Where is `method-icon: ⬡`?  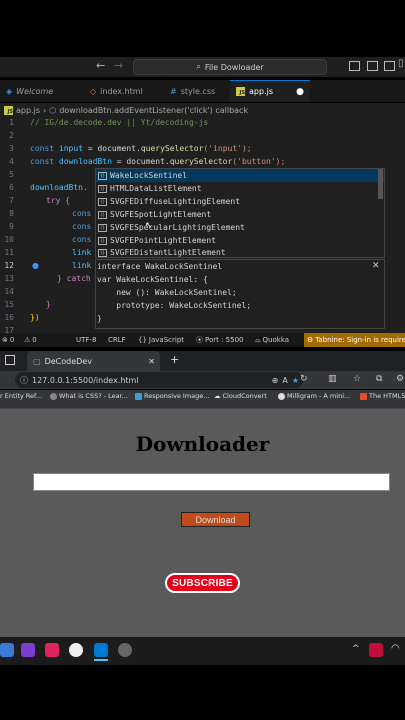
method-icon: ⬡ is located at coordinates (53, 110).